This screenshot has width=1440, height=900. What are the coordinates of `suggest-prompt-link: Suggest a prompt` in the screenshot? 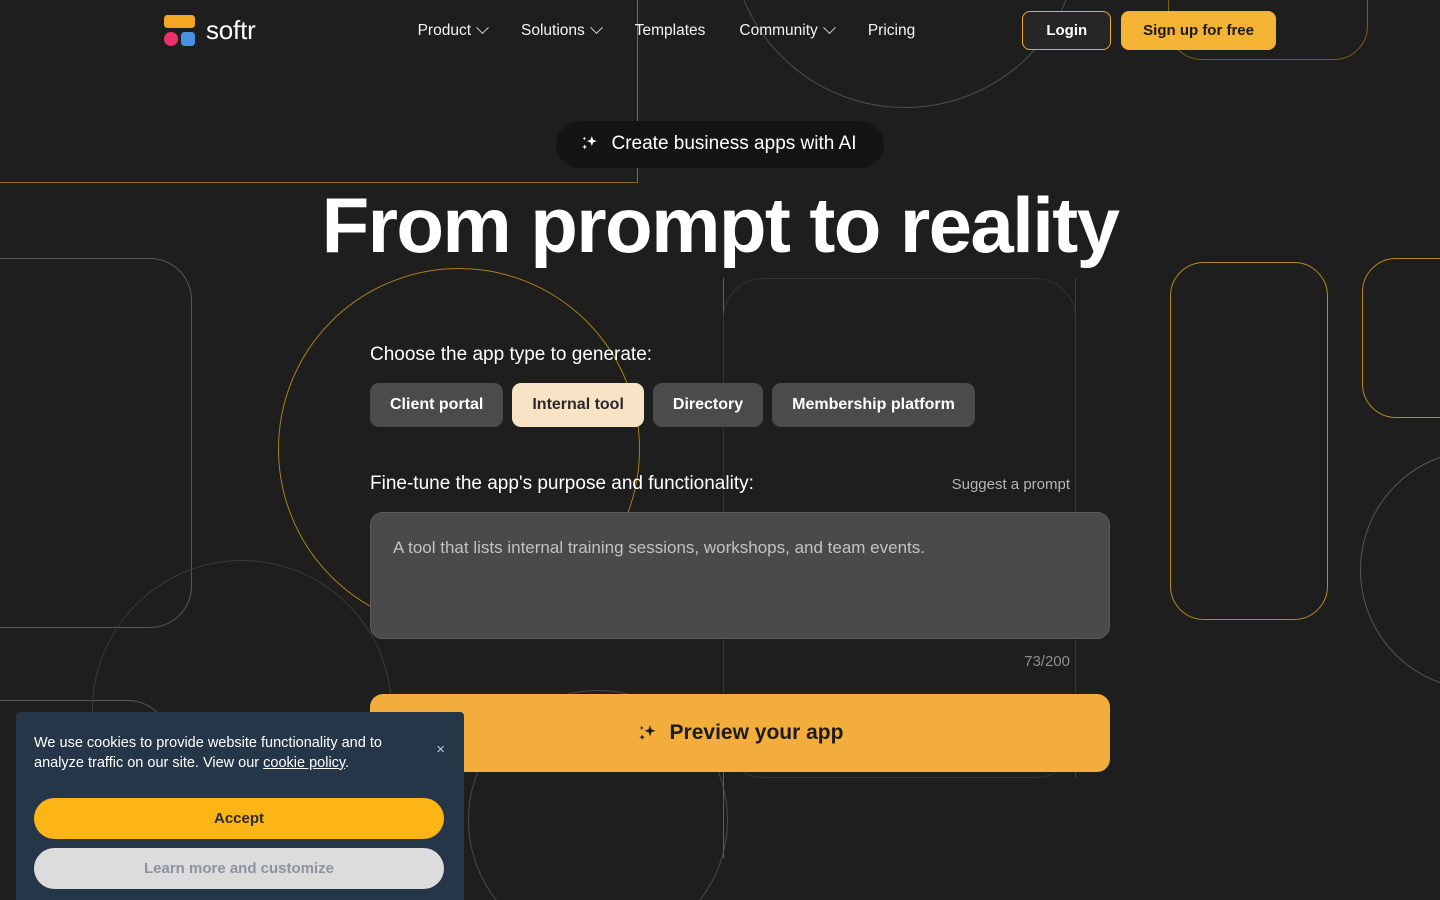 It's located at (1011, 484).